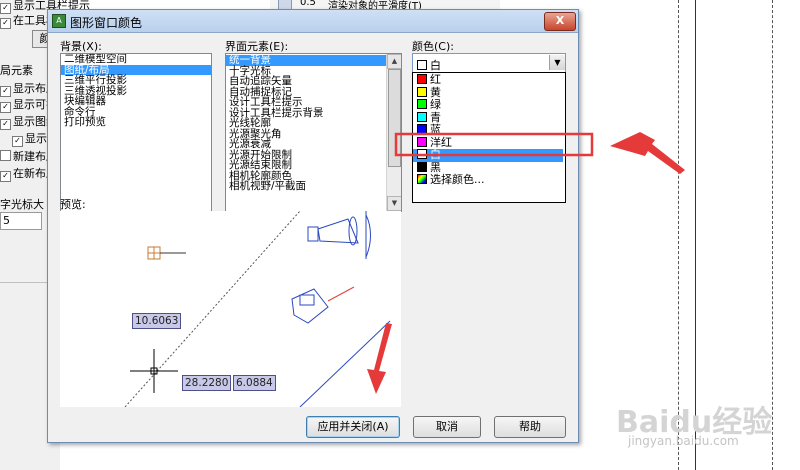  Describe the element at coordinates (647, 153) in the screenshot. I see `red-arrow-icon` at that location.